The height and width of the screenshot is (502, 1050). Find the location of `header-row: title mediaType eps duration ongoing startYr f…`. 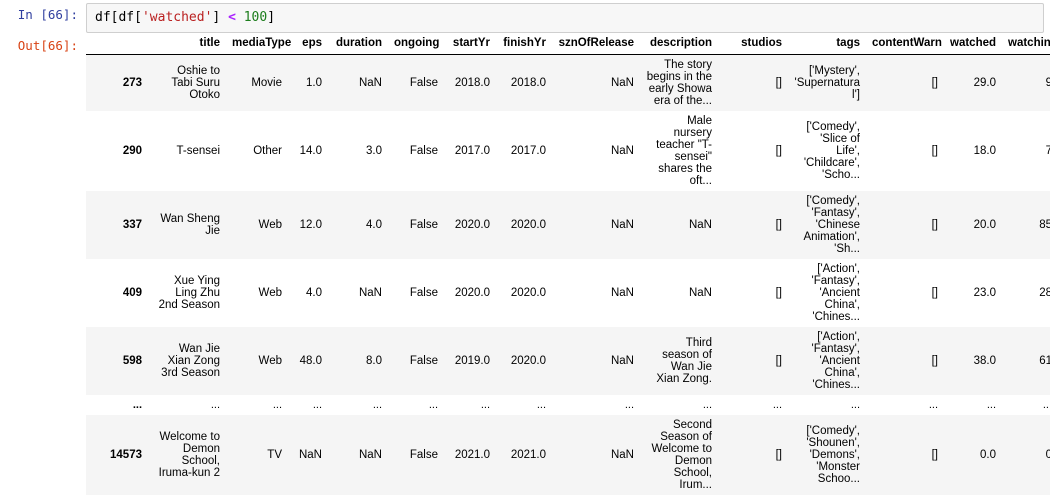

header-row: title mediaType eps duration ongoing startYr f… is located at coordinates (568, 44).